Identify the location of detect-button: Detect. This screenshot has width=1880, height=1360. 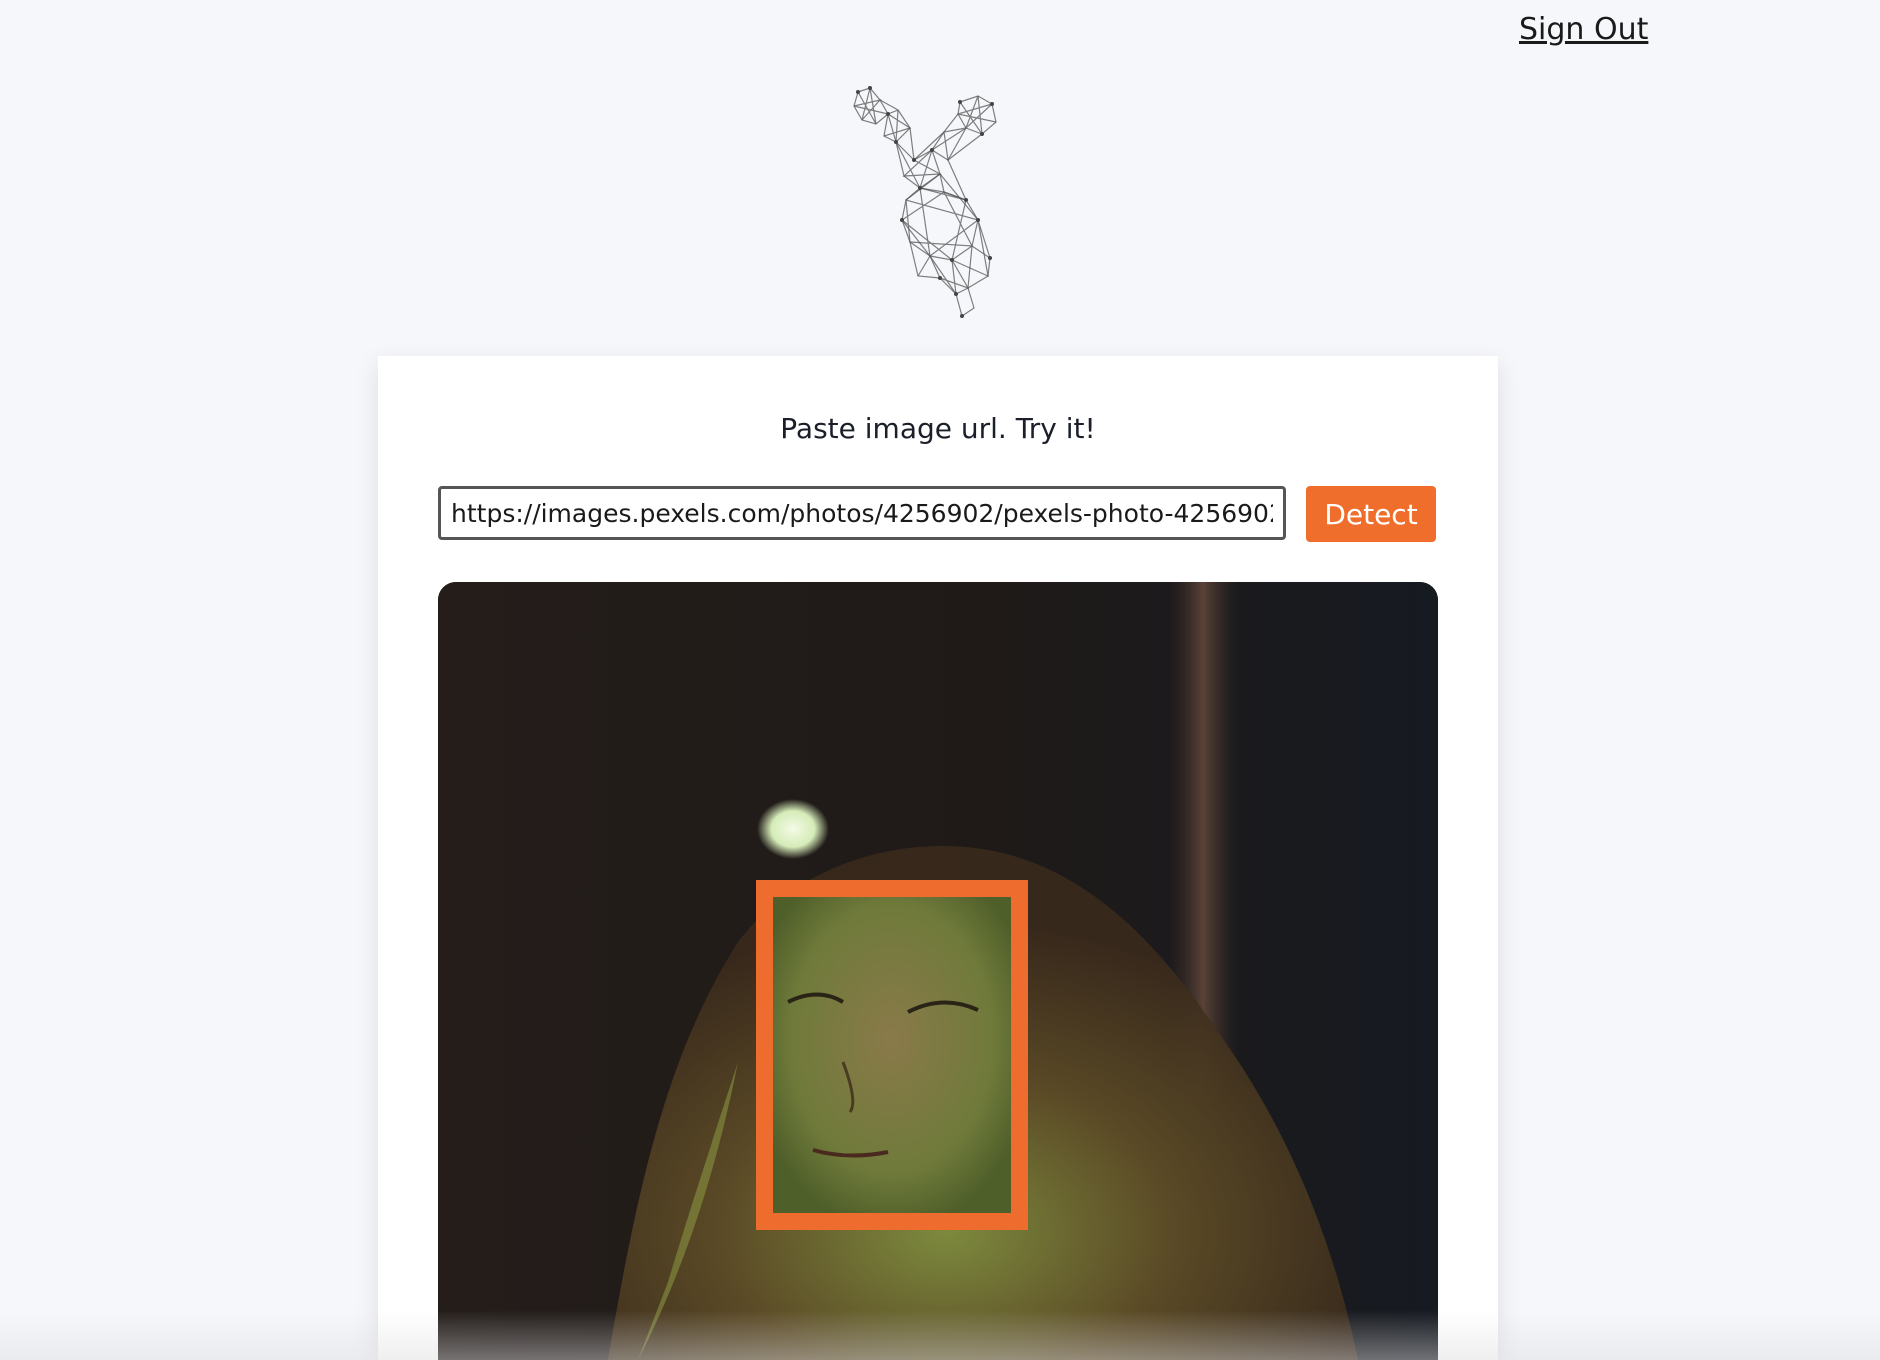
(1371, 514).